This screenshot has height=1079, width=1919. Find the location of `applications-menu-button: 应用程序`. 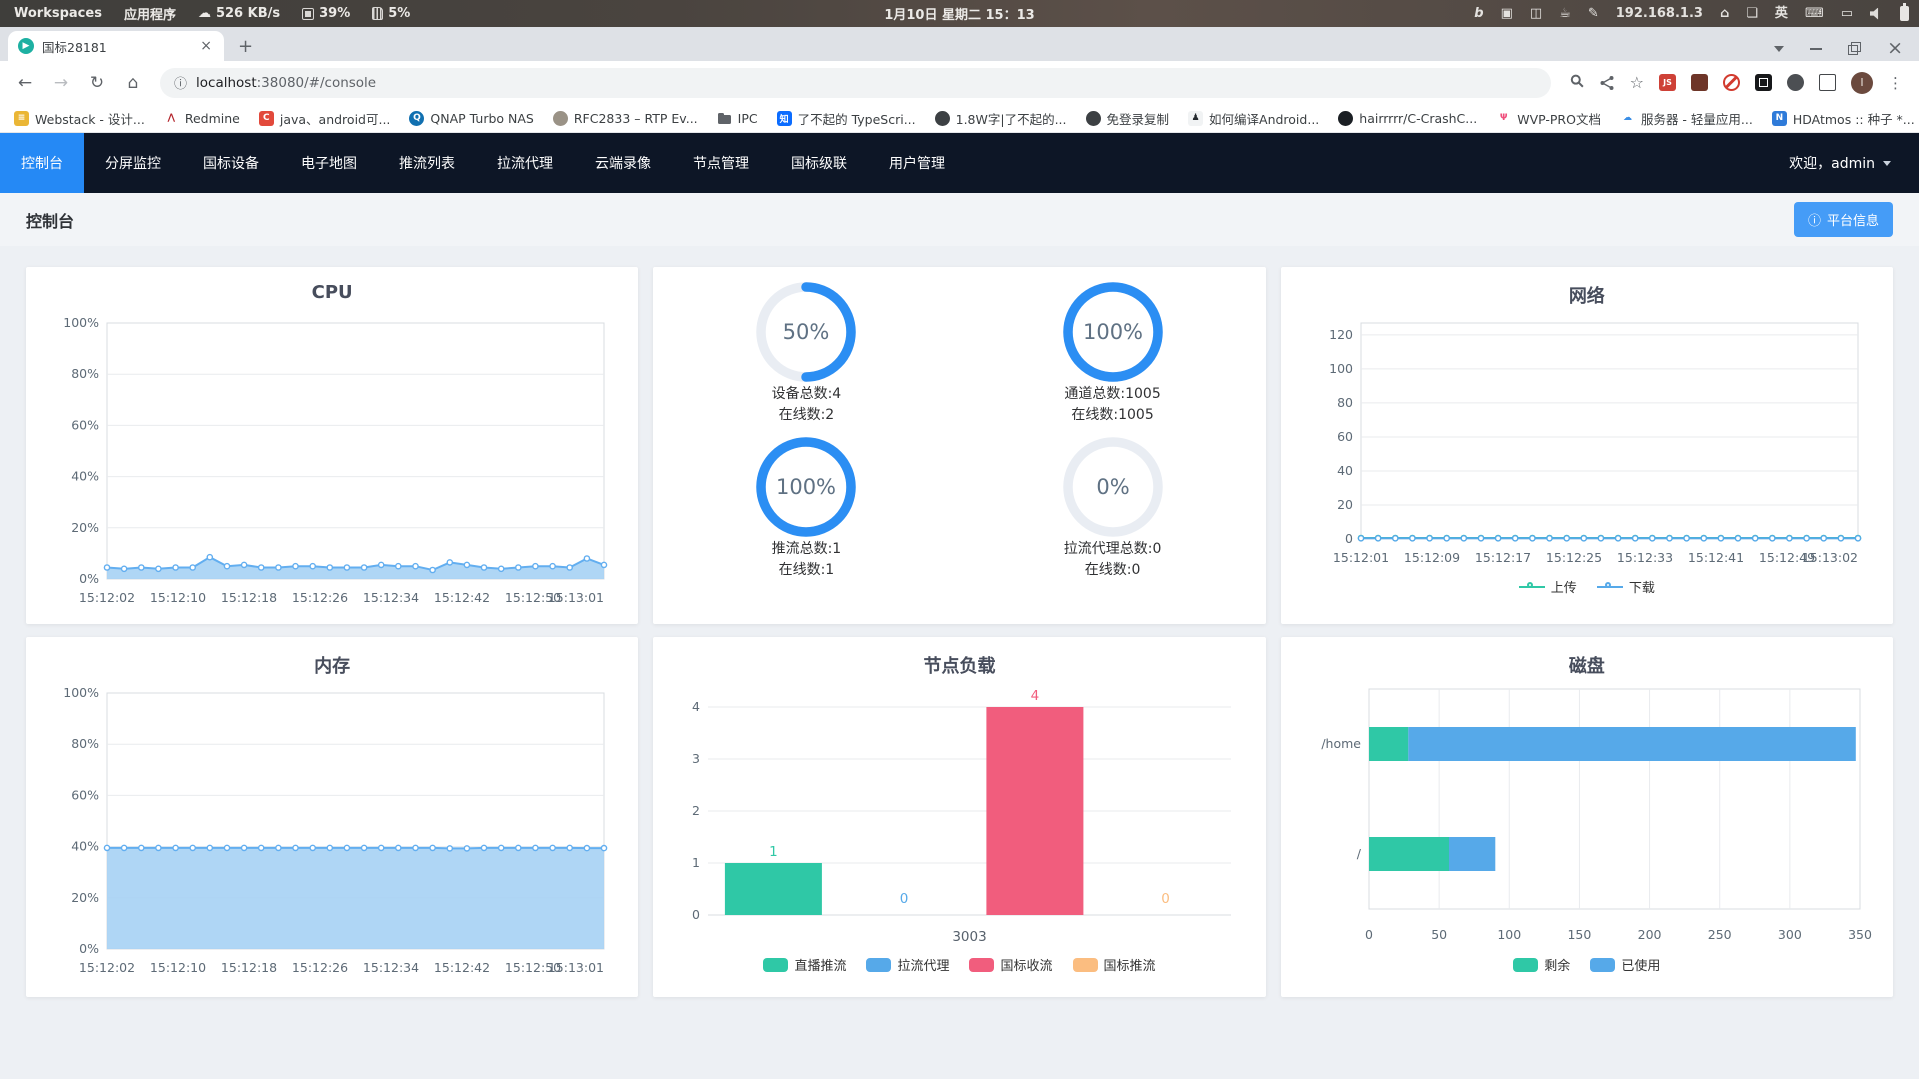

applications-menu-button: 应用程序 is located at coordinates (150, 13).